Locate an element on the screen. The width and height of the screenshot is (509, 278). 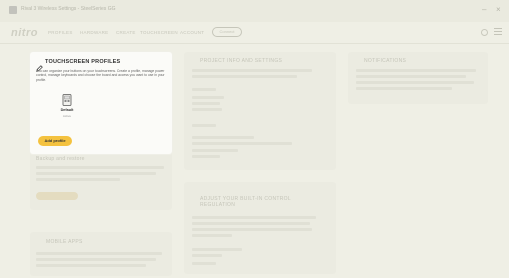
profile-tile-default: Default Active is located at coordinates (67, 108).